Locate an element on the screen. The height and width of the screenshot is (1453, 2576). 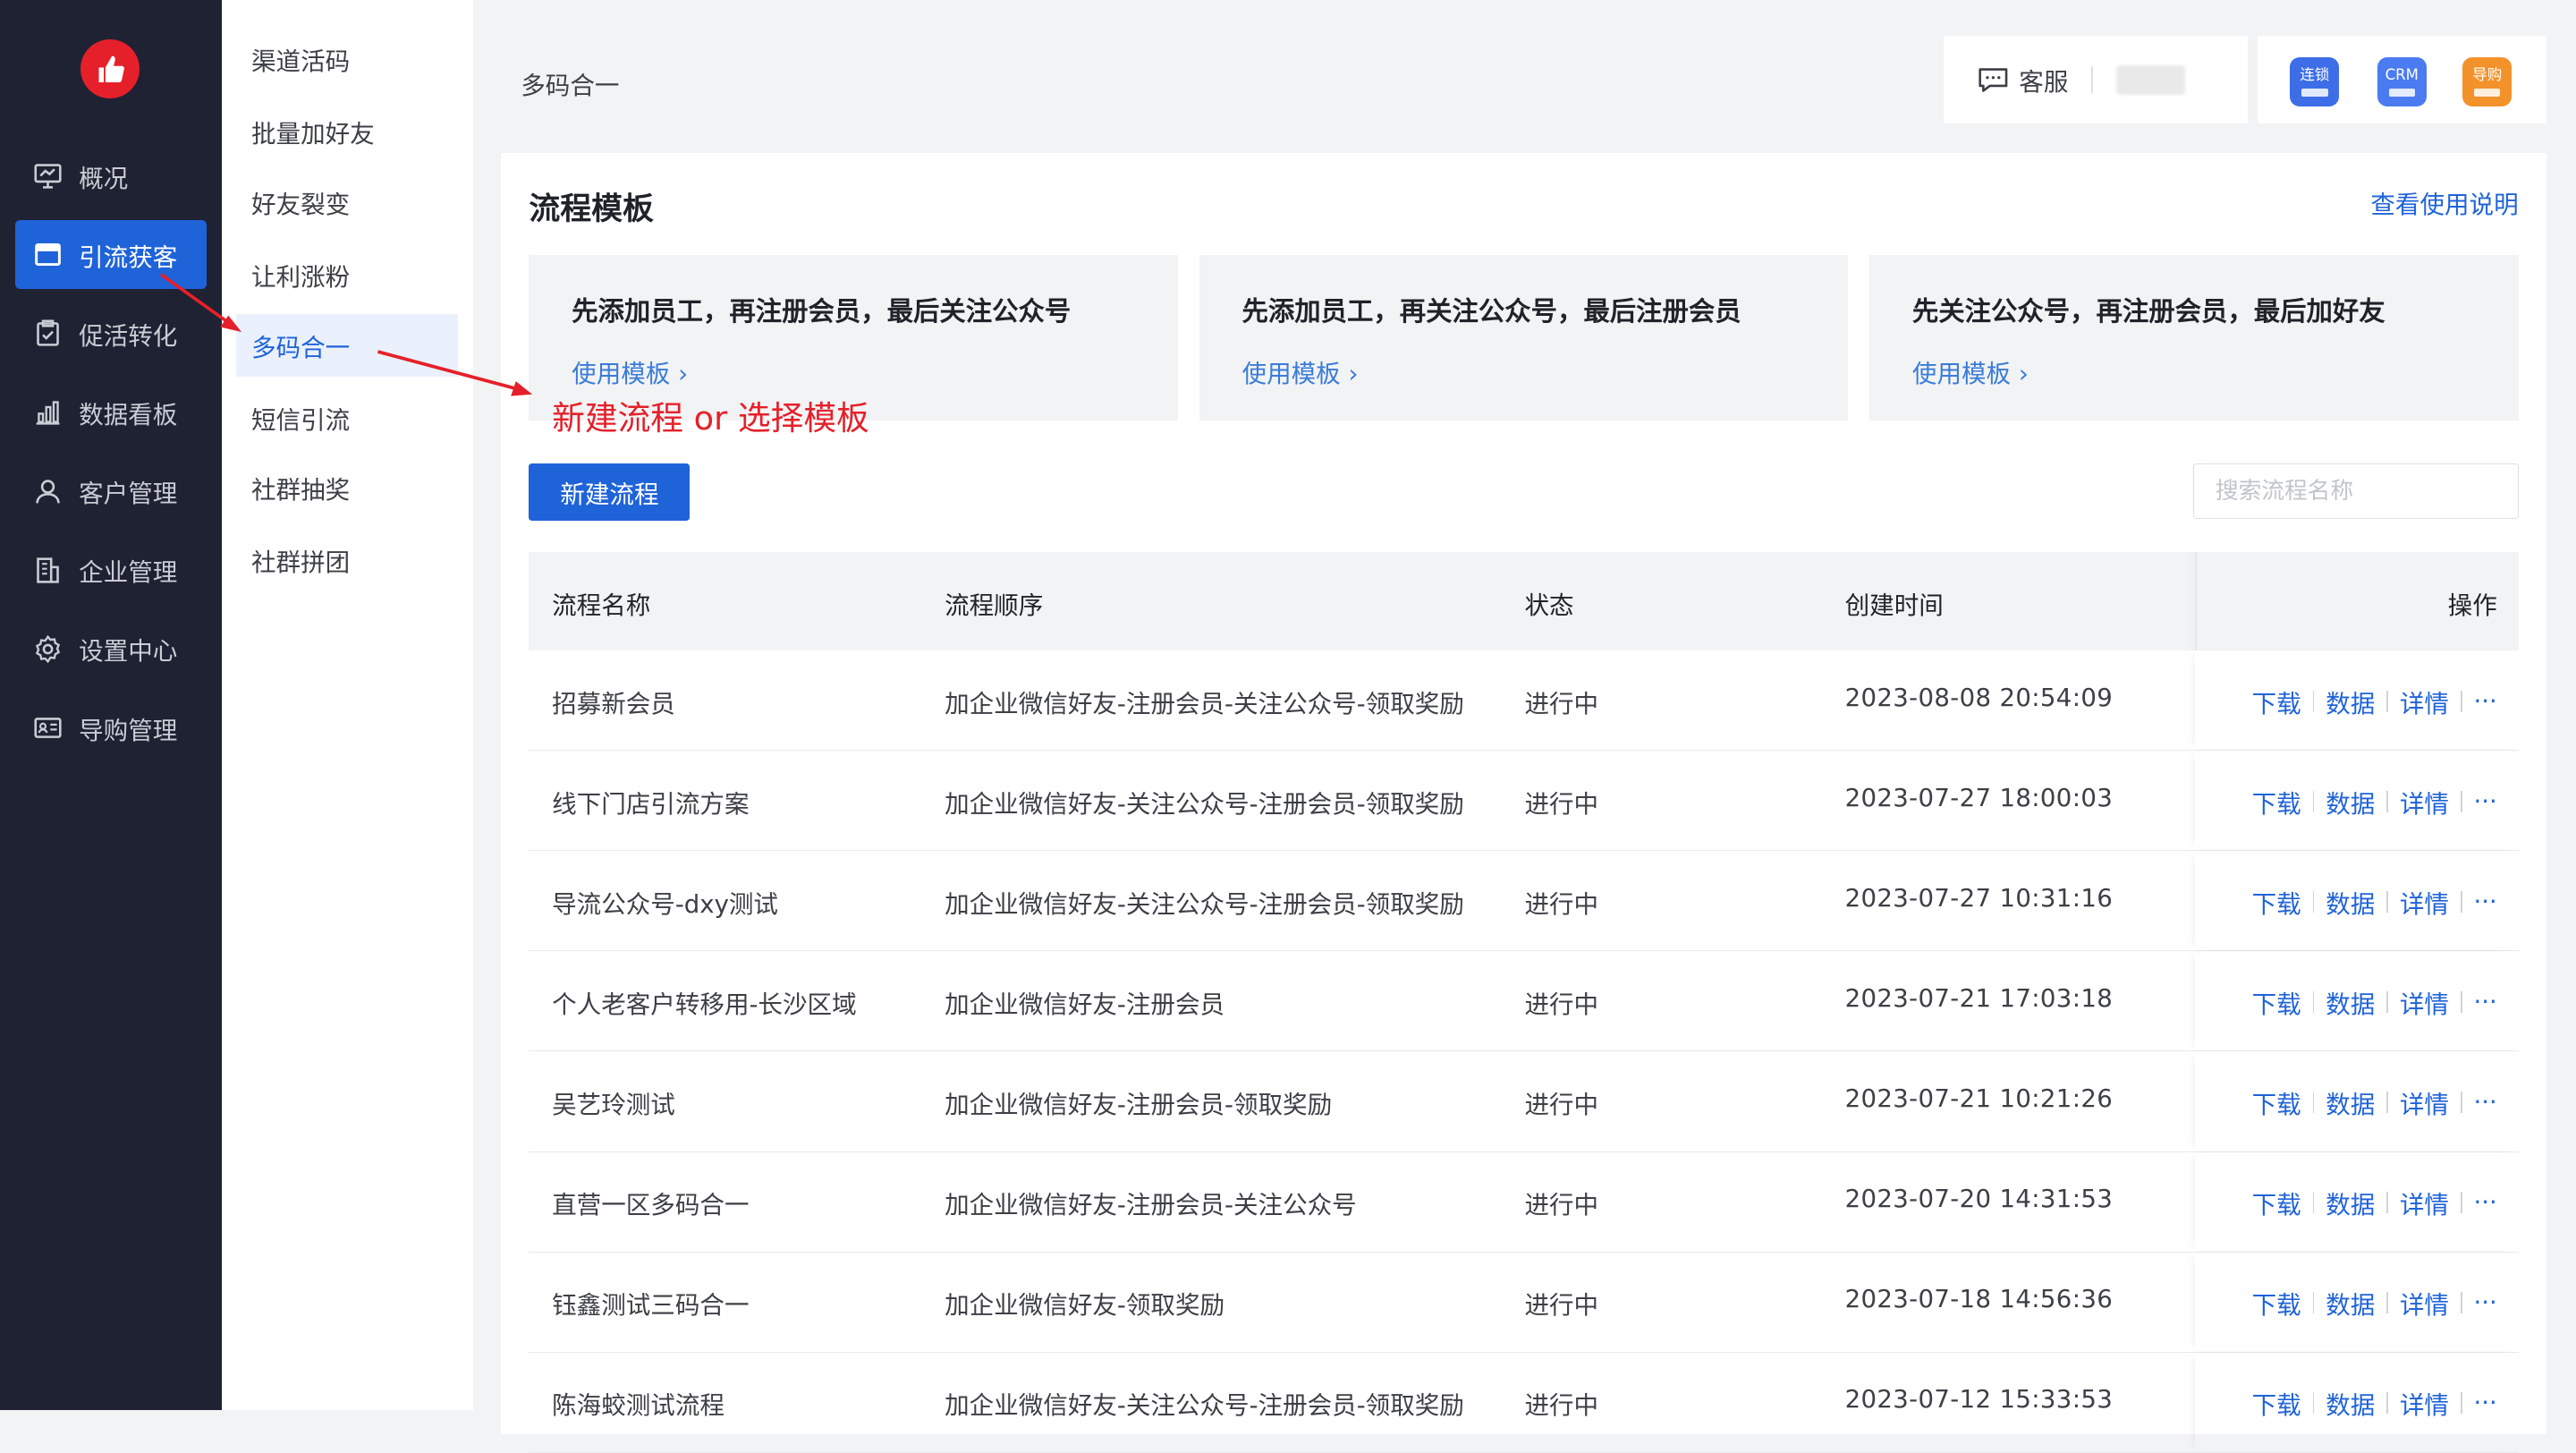
app-chain-store: 连锁 is located at coordinates (2315, 82).